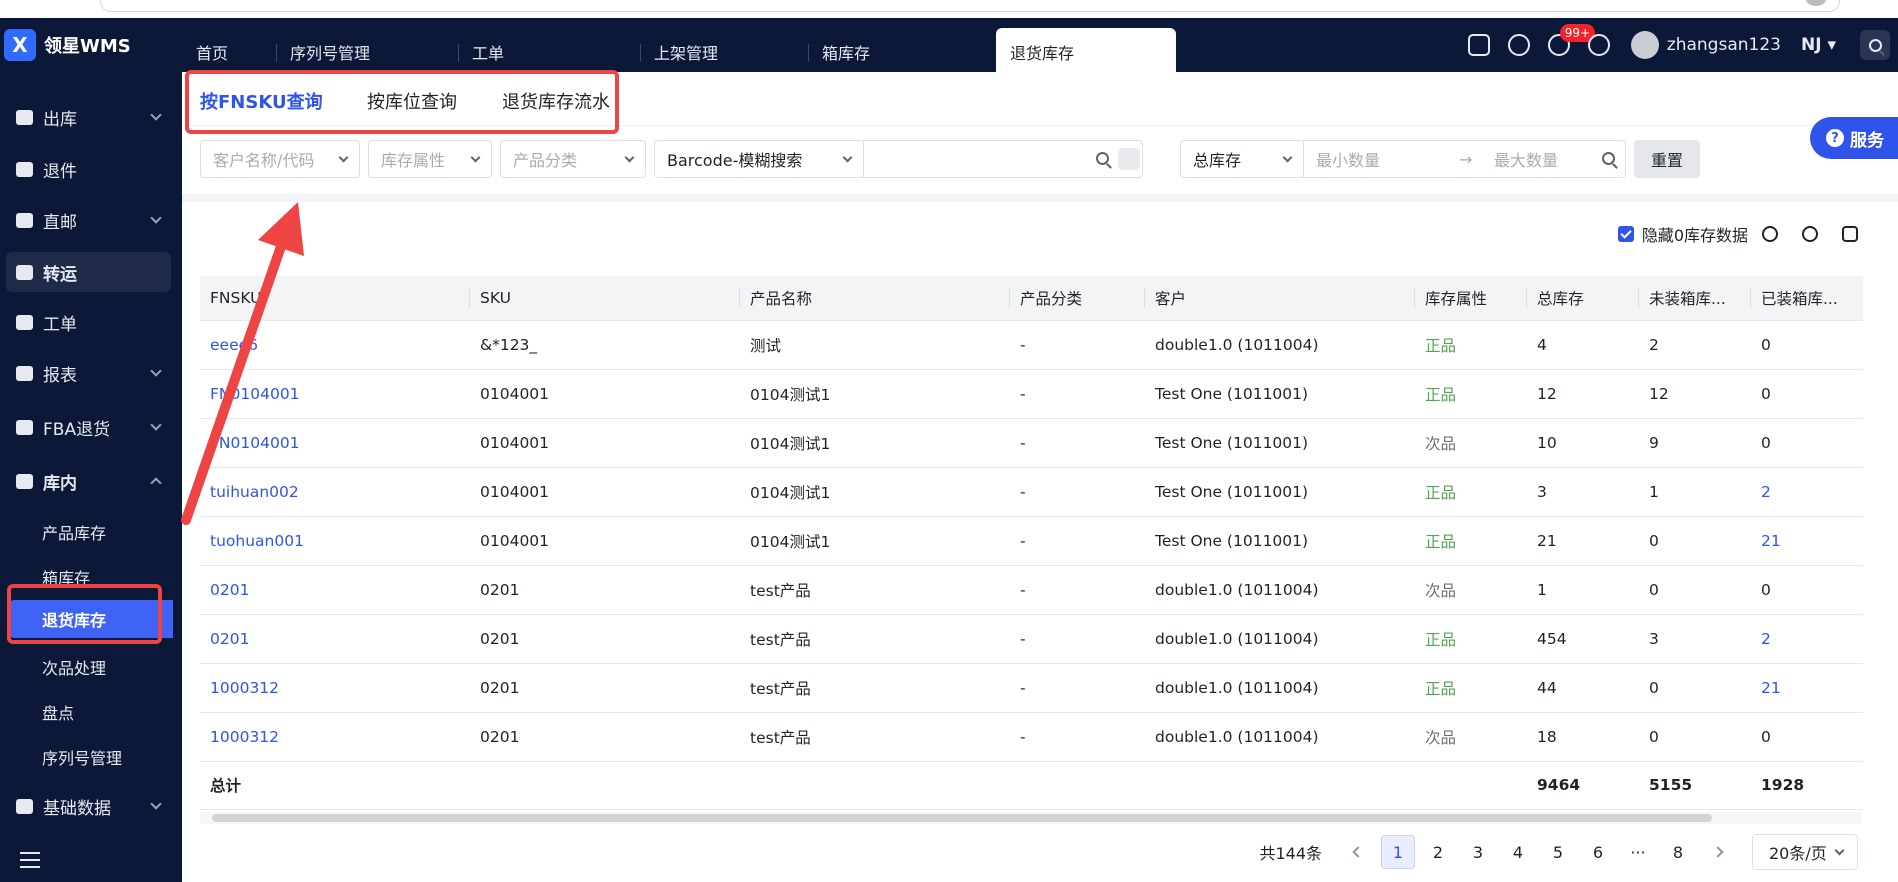 This screenshot has width=1898, height=882. I want to click on column-header-customer: 客户, so click(1280, 298).